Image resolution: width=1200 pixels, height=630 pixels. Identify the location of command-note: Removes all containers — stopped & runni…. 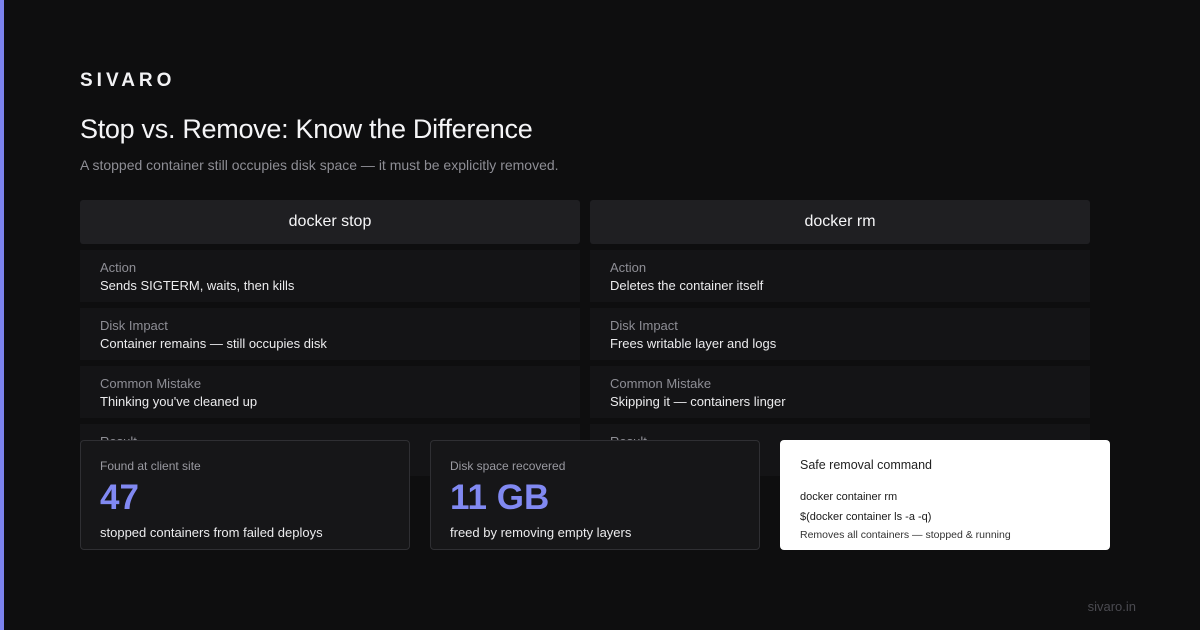
(905, 535).